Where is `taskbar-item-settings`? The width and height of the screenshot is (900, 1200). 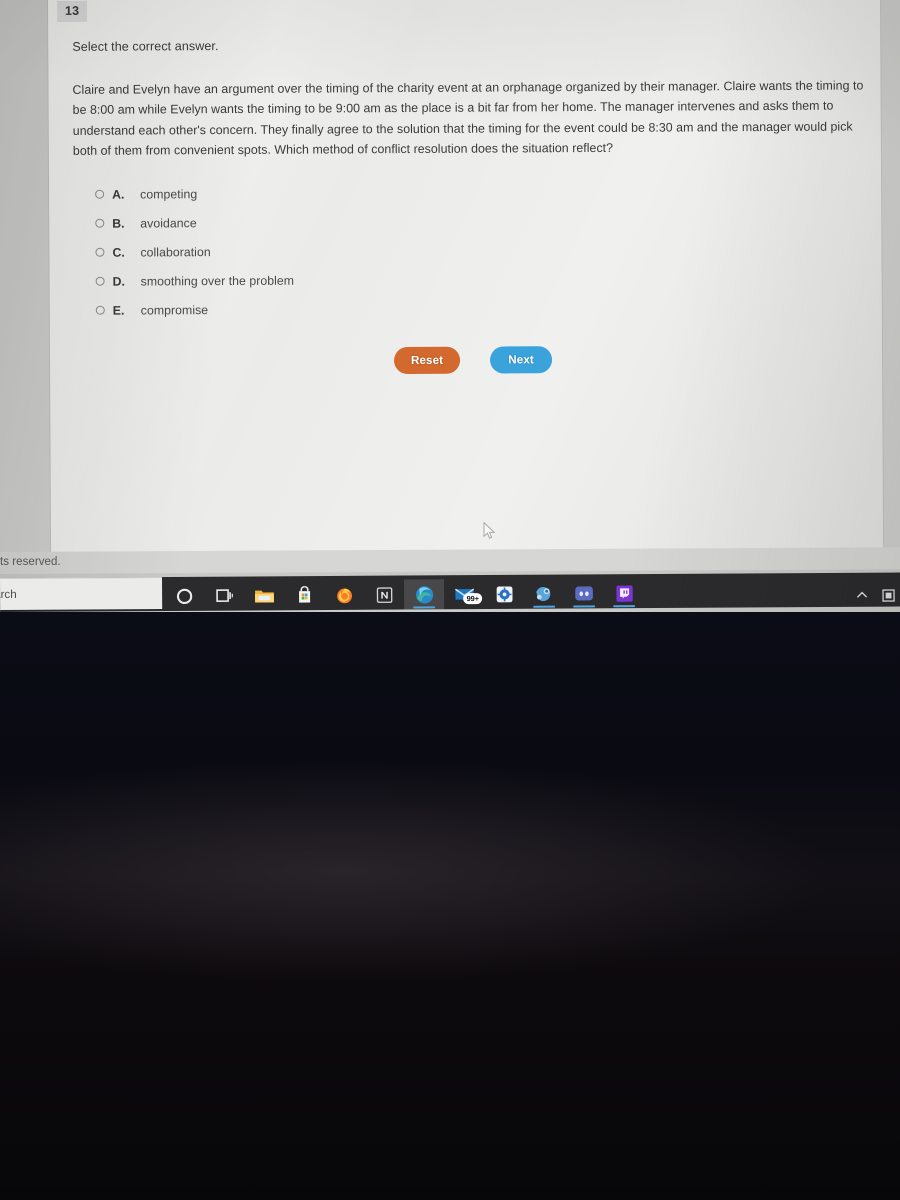 taskbar-item-settings is located at coordinates (504, 594).